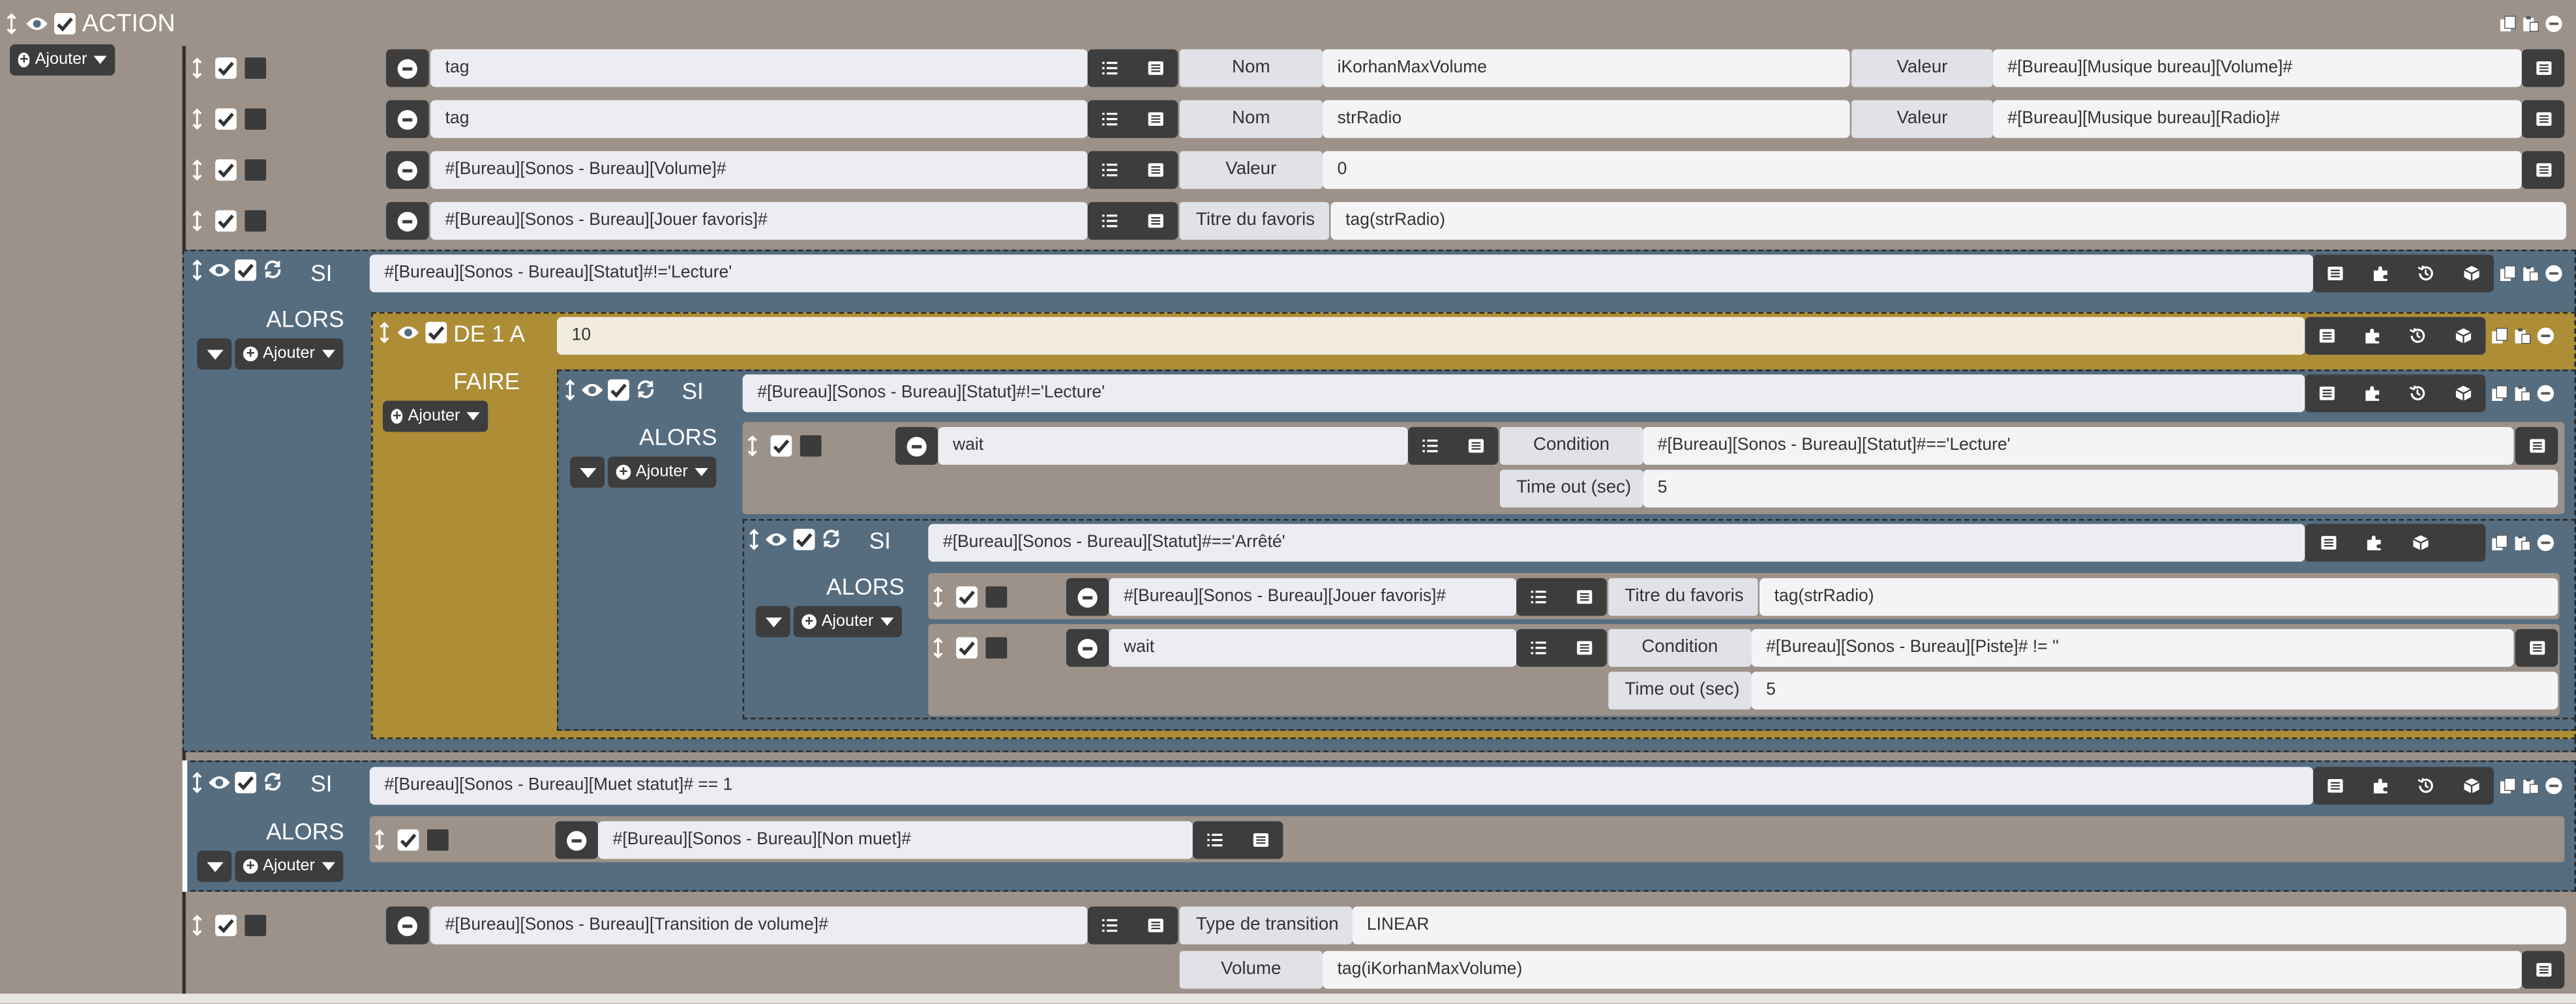 This screenshot has height=1004, width=2576. Describe the element at coordinates (1959, 925) in the screenshot. I see `option-input: LINEAR` at that location.